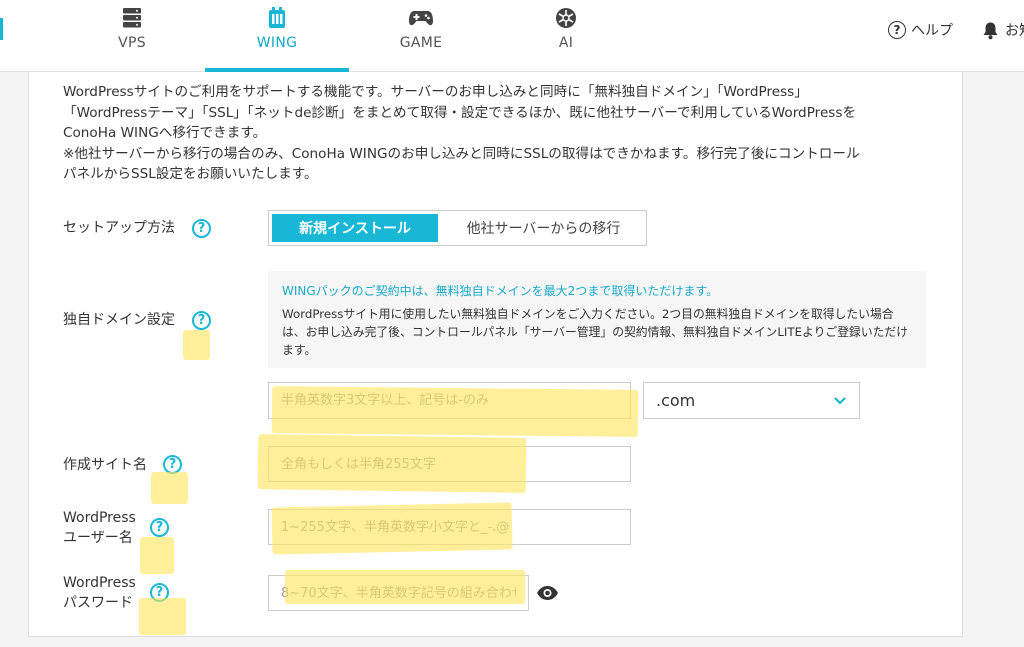 The width and height of the screenshot is (1024, 647). I want to click on setup-method-toggle: 新規インストール 他社サーバーからの移行, so click(457, 228).